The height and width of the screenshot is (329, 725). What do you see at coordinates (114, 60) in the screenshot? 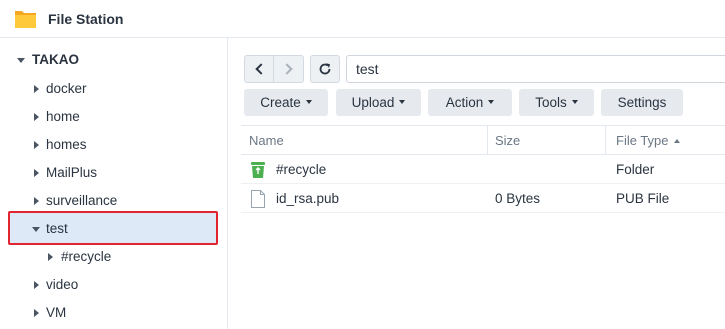
I see `tree-root: TAKAO` at bounding box center [114, 60].